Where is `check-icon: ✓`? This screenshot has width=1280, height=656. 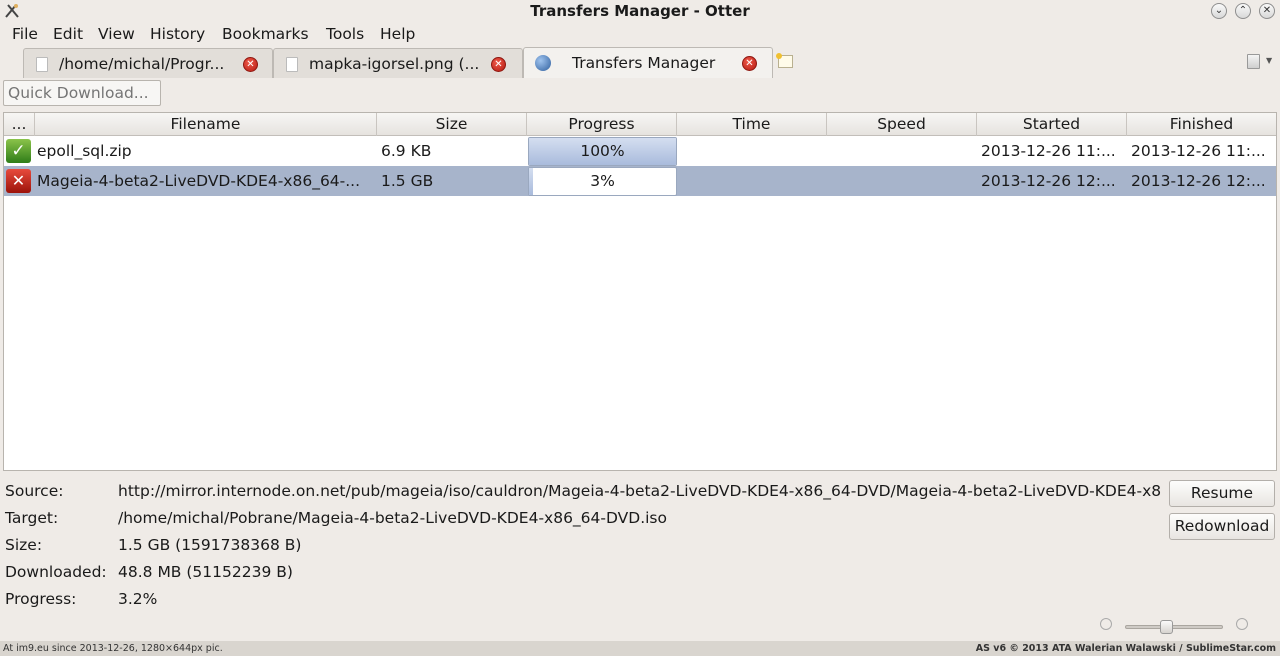 check-icon: ✓ is located at coordinates (18, 151).